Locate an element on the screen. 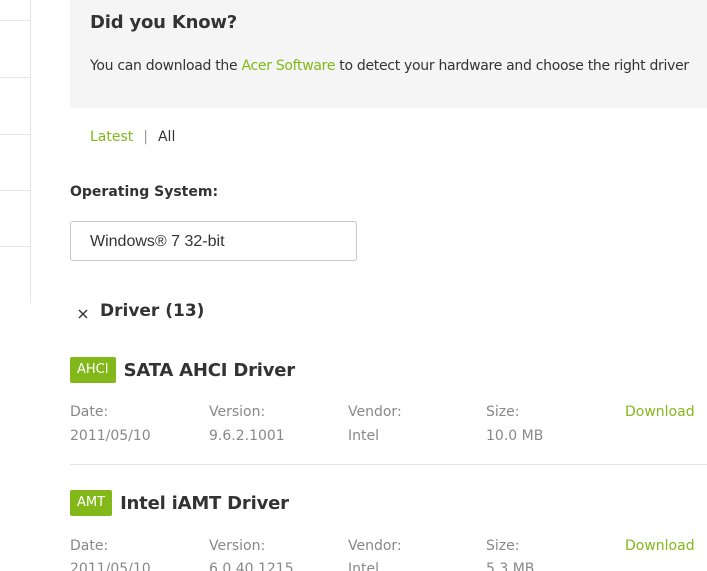  close-icon is located at coordinates (83, 314).